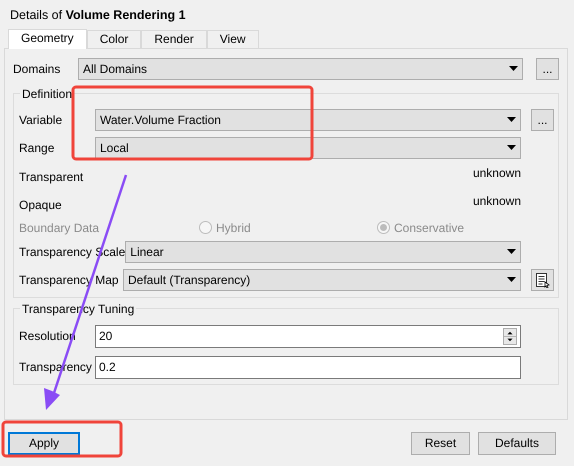  I want to click on tab: View, so click(232, 39).